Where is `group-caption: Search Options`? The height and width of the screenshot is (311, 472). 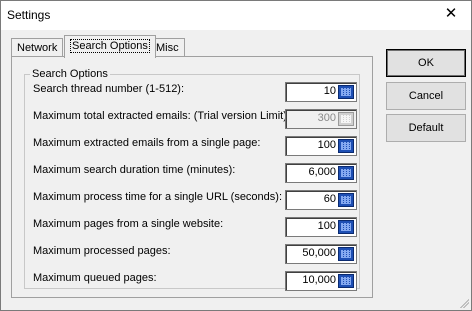 group-caption: Search Options is located at coordinates (70, 74).